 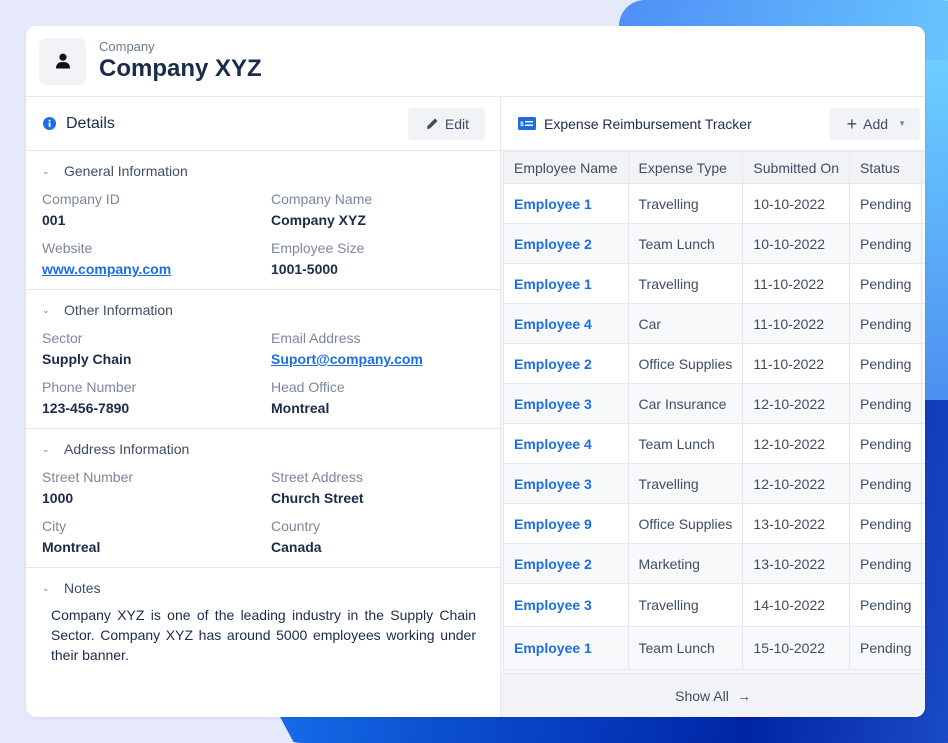 What do you see at coordinates (156, 269) in the screenshot?
I see `website-link: www.company.com` at bounding box center [156, 269].